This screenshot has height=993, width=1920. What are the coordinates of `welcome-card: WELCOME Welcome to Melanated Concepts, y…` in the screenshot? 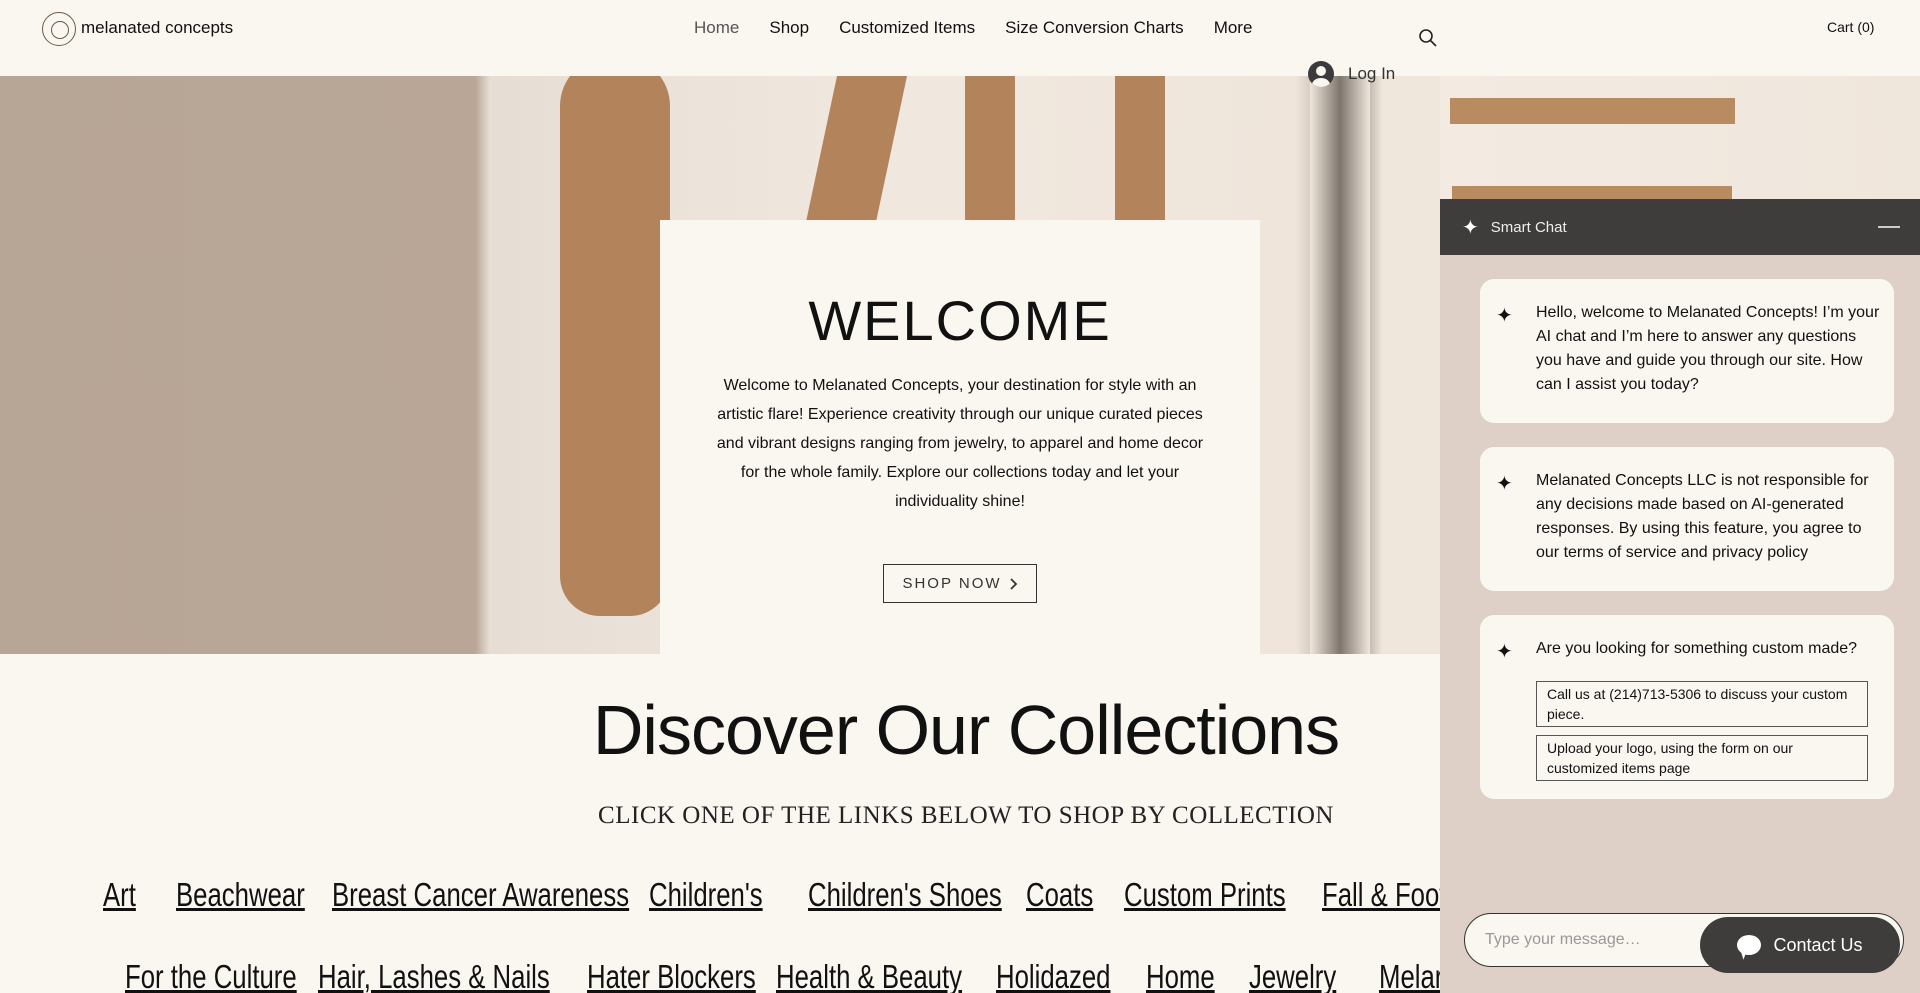 It's located at (960, 437).